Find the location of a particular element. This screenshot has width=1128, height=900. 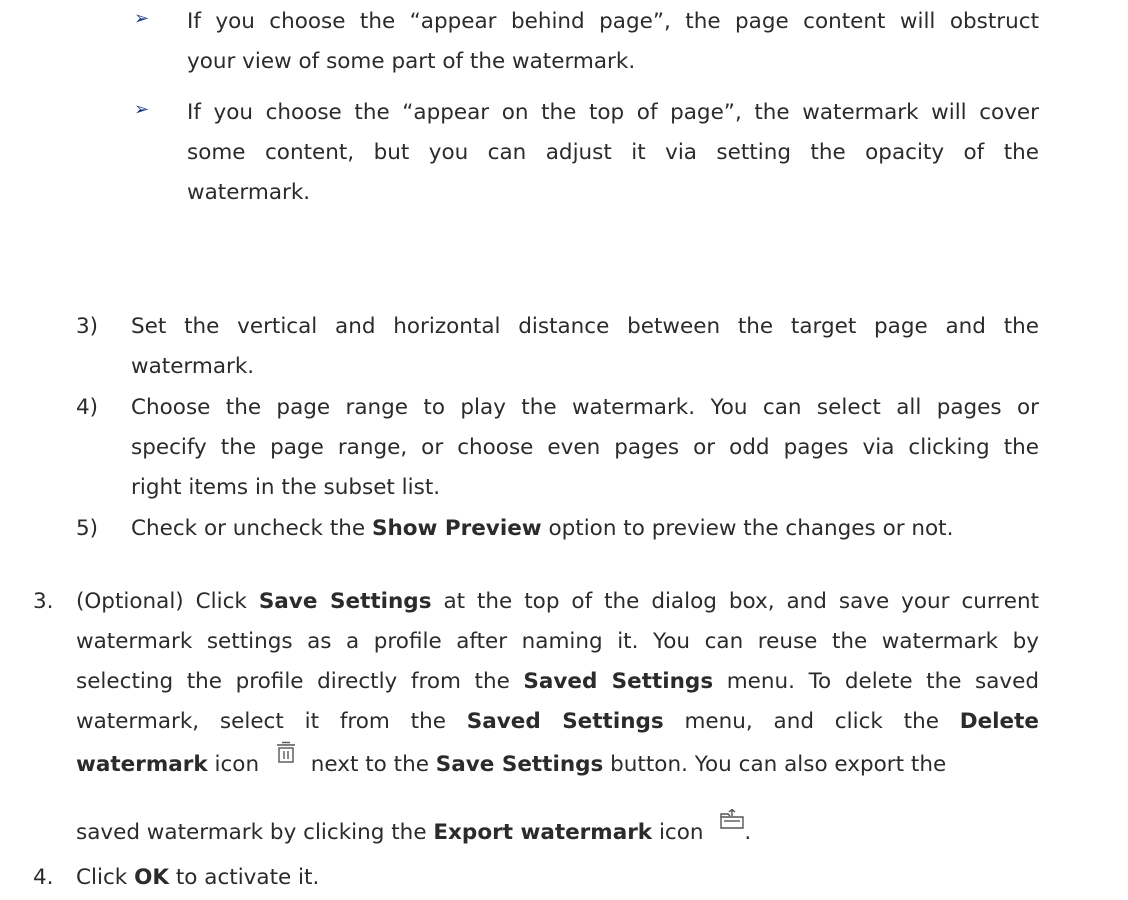

substep-number: 4) is located at coordinates (87, 407).